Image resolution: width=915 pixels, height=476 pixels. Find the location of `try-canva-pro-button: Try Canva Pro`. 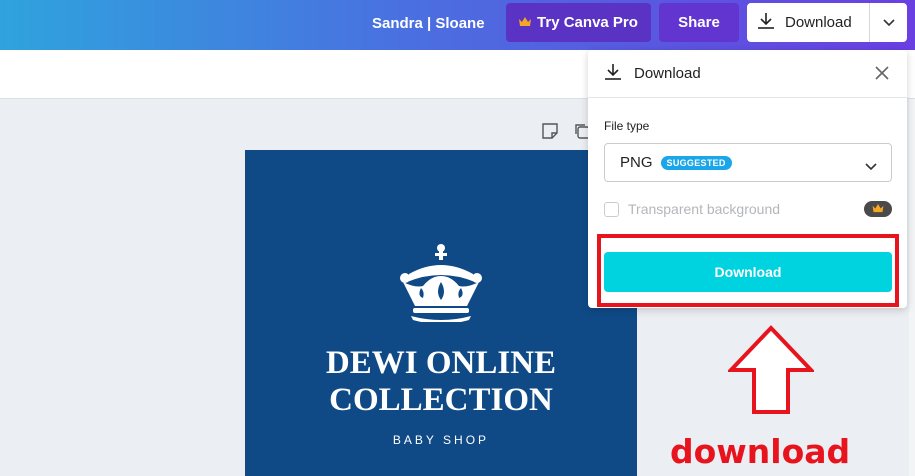

try-canva-pro-button: Try Canva Pro is located at coordinates (578, 22).